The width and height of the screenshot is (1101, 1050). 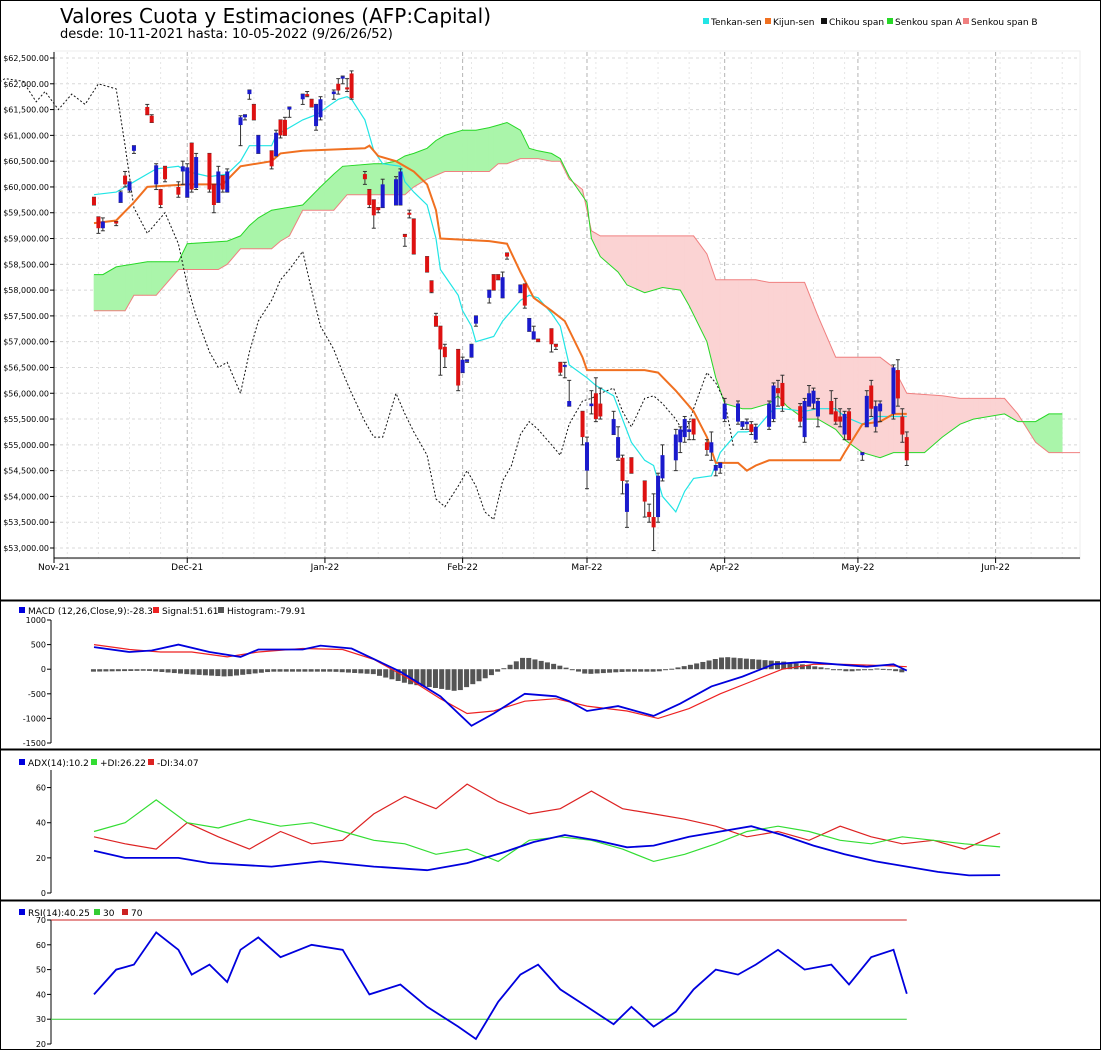 I want to click on legend-swatch-senkou-a, so click(x=890, y=21).